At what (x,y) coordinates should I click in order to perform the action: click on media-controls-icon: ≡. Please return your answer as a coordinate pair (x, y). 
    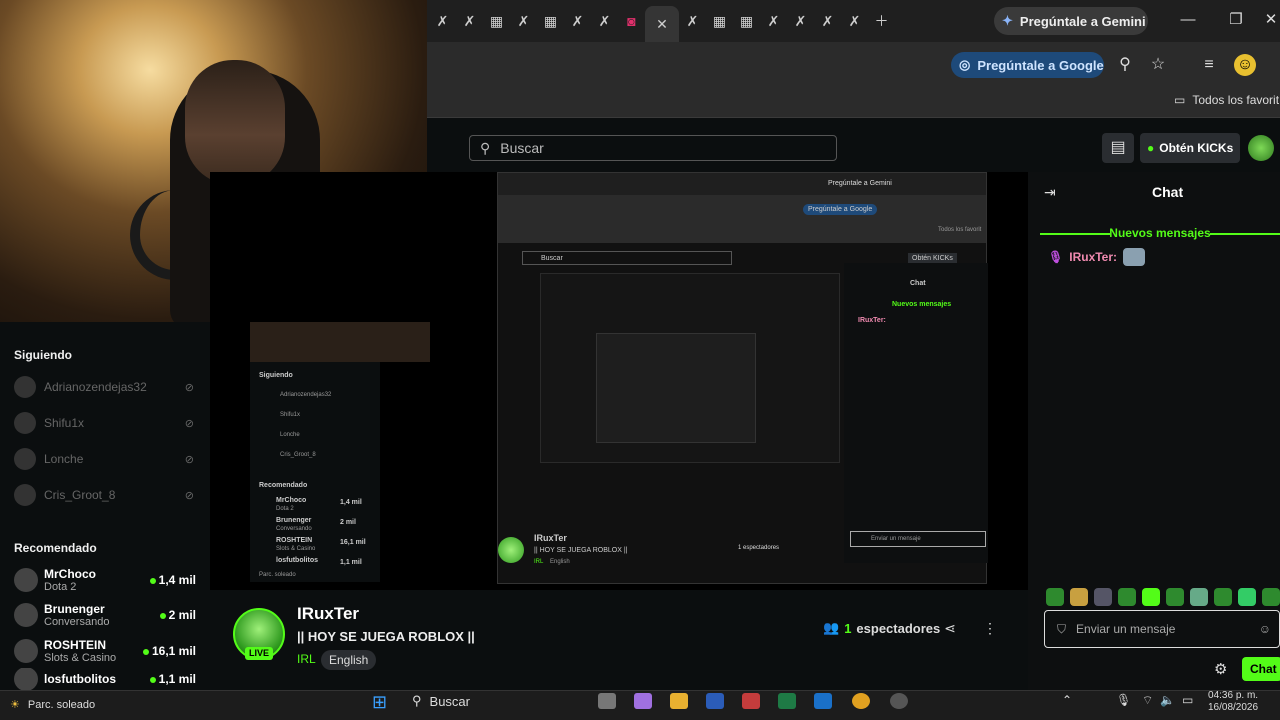
    Looking at the image, I should click on (1209, 65).